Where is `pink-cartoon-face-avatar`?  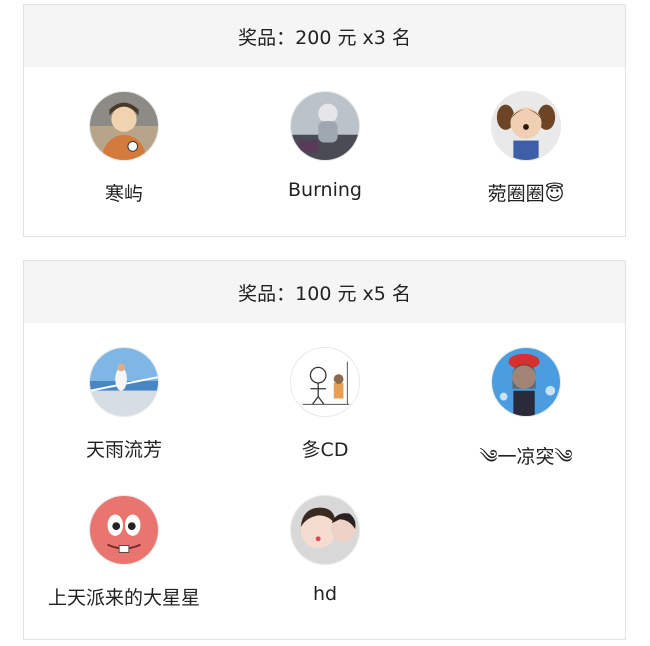 pink-cartoon-face-avatar is located at coordinates (124, 530).